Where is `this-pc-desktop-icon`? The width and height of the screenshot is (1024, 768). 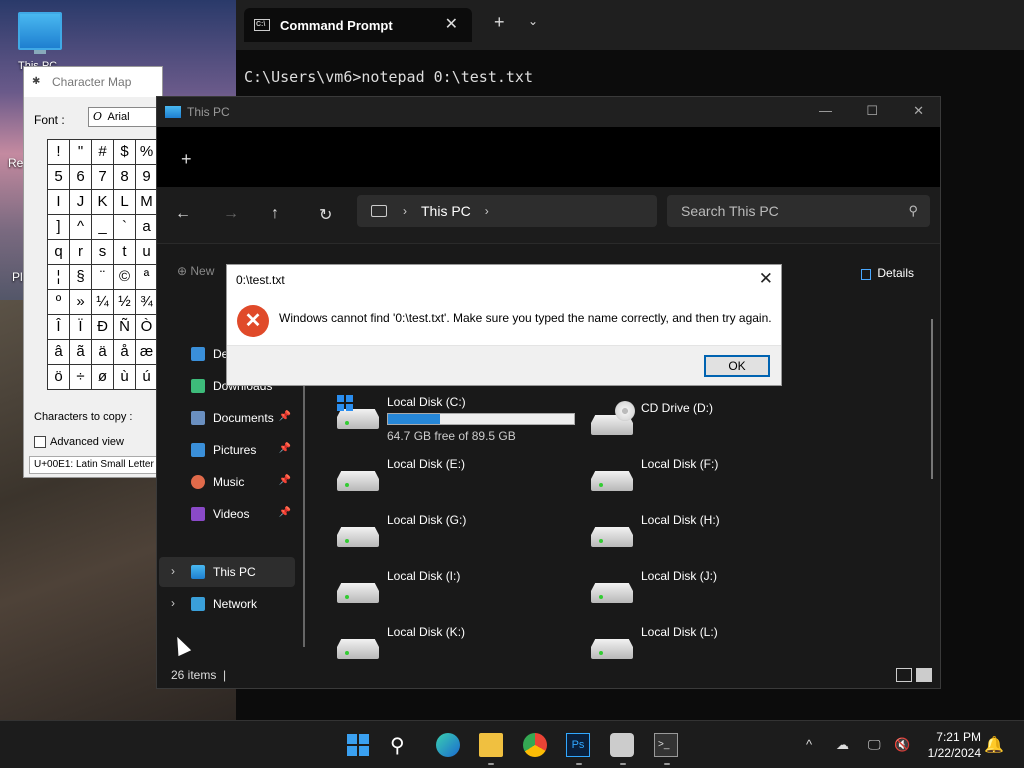 this-pc-desktop-icon is located at coordinates (40, 31).